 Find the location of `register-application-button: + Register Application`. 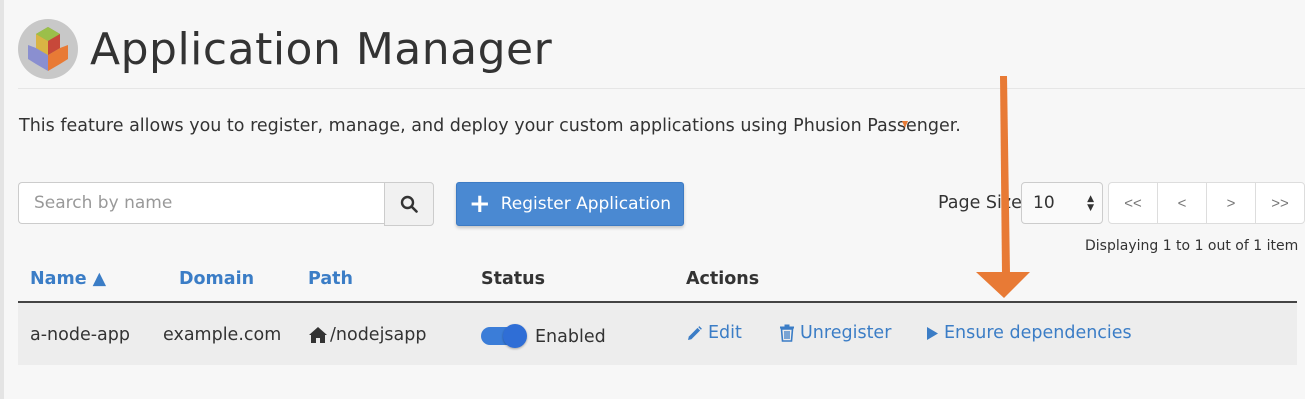

register-application-button: + Register Application is located at coordinates (570, 204).